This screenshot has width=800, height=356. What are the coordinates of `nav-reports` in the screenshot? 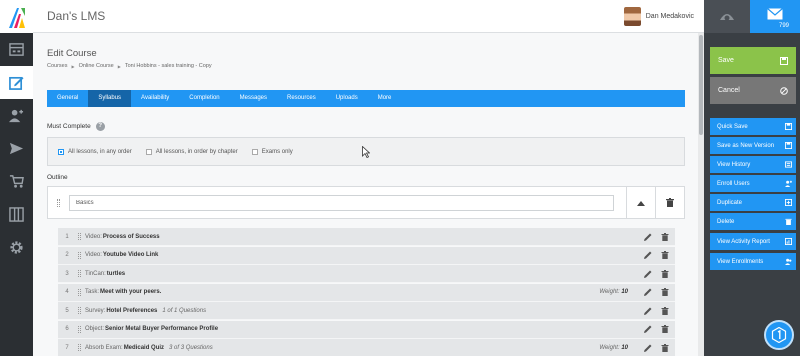 It's located at (16, 214).